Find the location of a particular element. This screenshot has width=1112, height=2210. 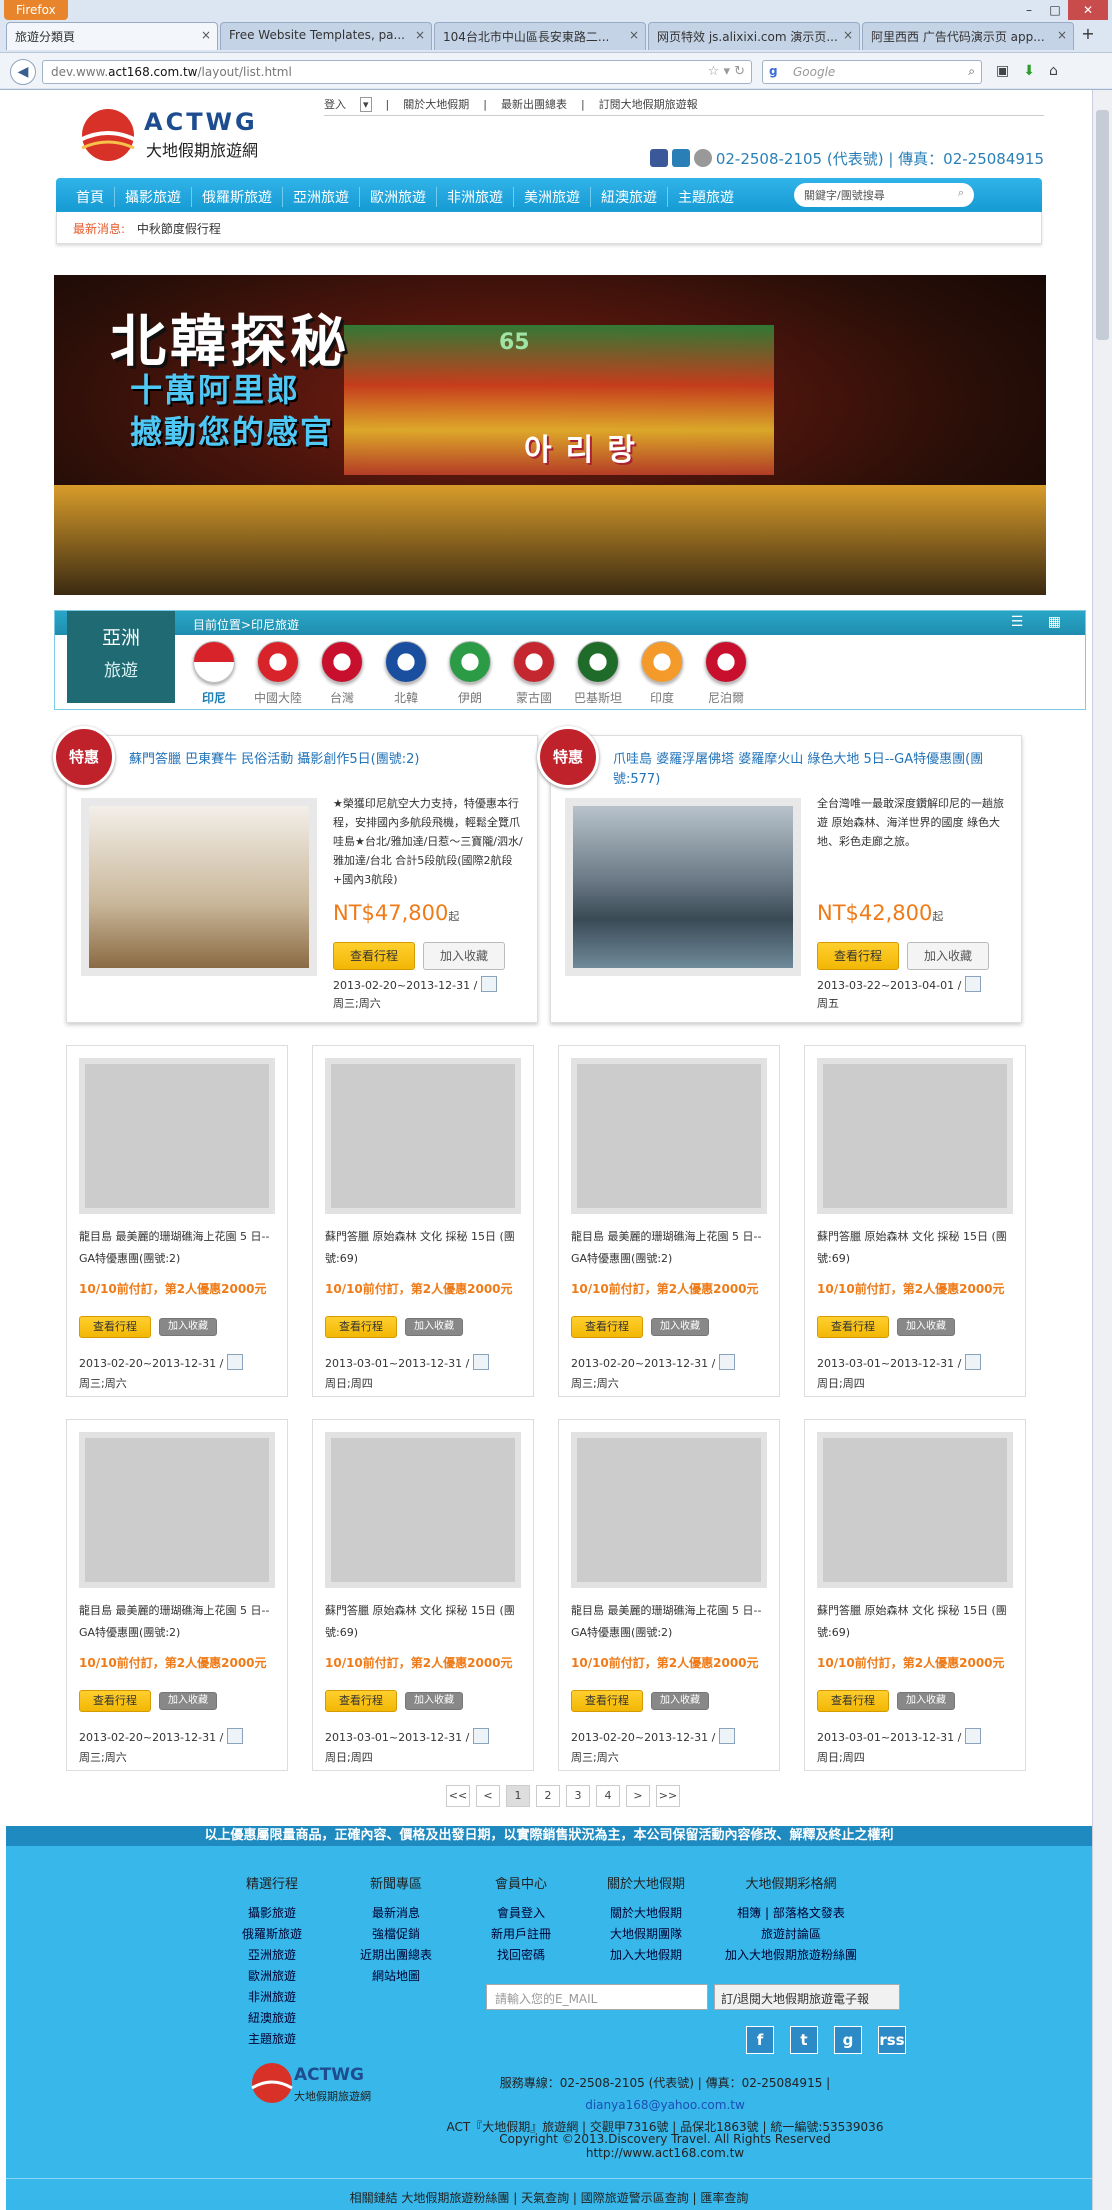

page-link: > is located at coordinates (638, 1796).